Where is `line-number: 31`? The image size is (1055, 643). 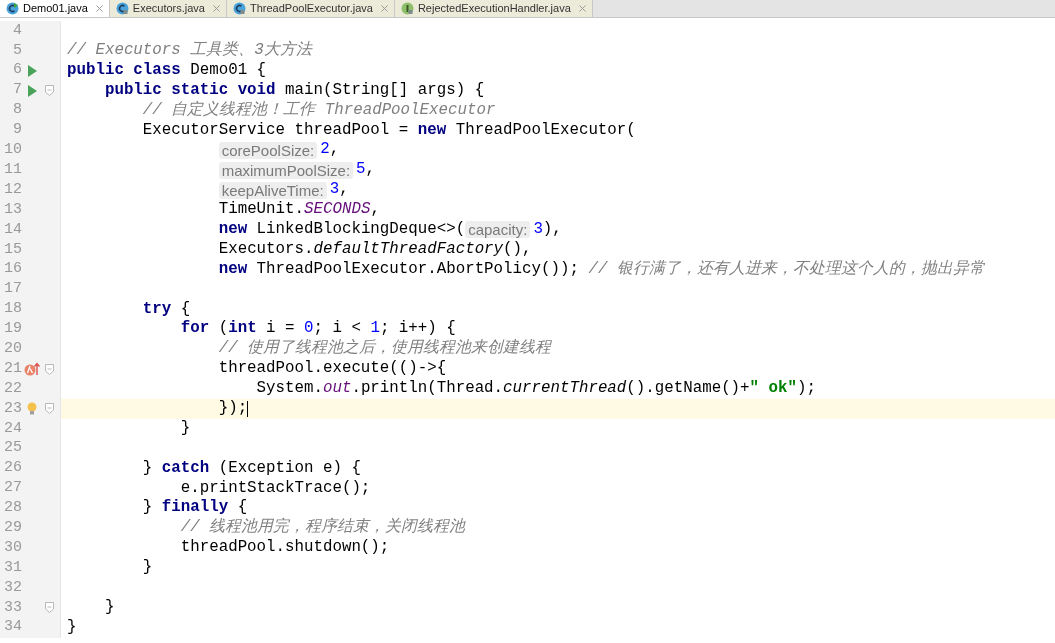 line-number: 31 is located at coordinates (12, 567).